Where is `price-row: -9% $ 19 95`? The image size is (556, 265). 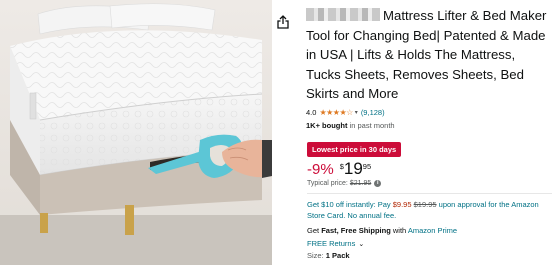 price-row: -9% $ 19 95 is located at coordinates (339, 169).